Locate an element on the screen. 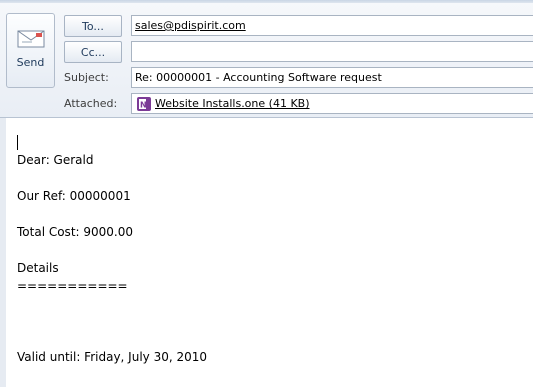 Image resolution: width=533 pixels, height=387 pixels. send-label: Send is located at coordinates (30, 62).